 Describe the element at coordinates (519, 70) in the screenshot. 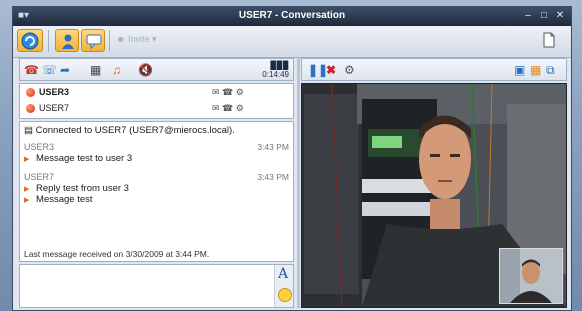

I see `pip-layout-icon: ▣` at that location.